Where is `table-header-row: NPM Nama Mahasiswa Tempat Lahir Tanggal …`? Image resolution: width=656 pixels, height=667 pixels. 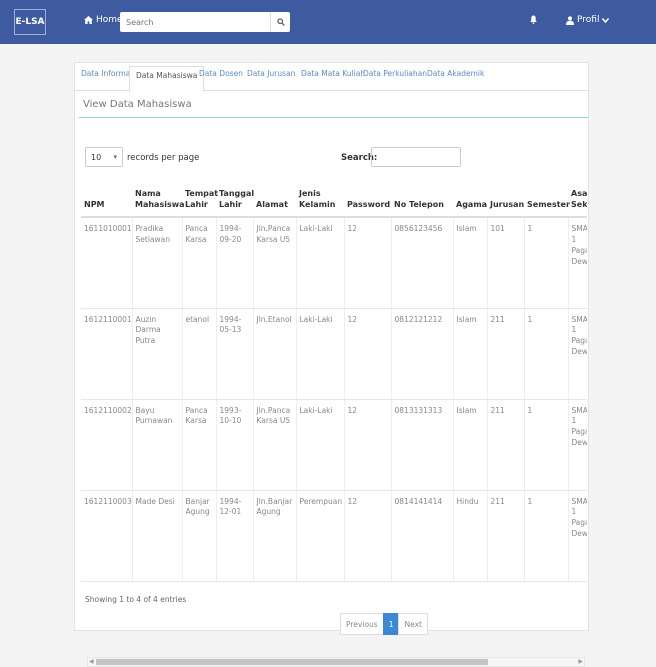
table-header-row: NPM Nama Mahasiswa Tempat Lahir Tanggal … is located at coordinates (334, 194).